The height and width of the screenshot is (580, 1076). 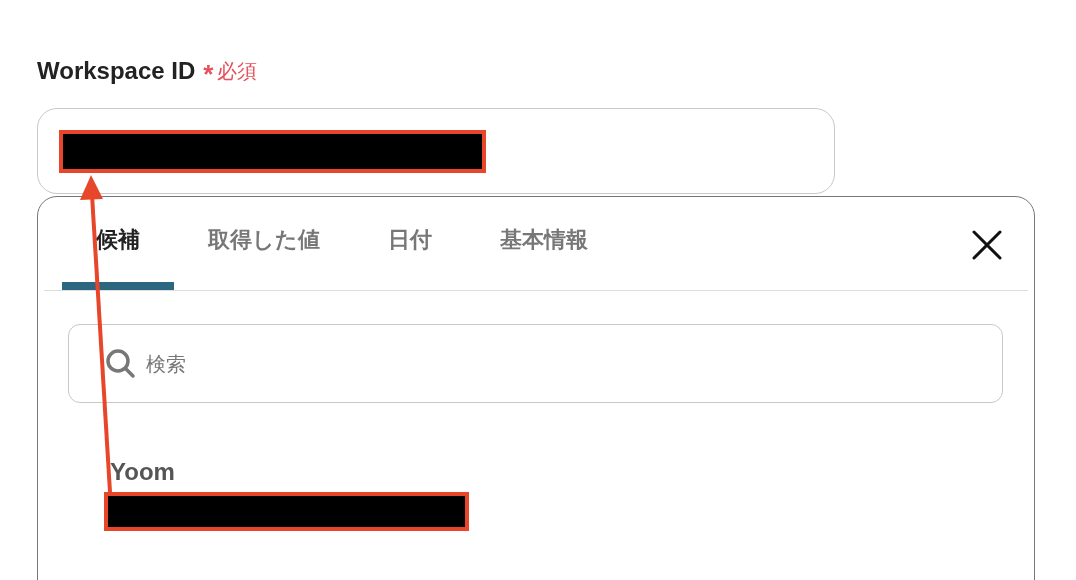 I want to click on tab: 候補, so click(x=118, y=253).